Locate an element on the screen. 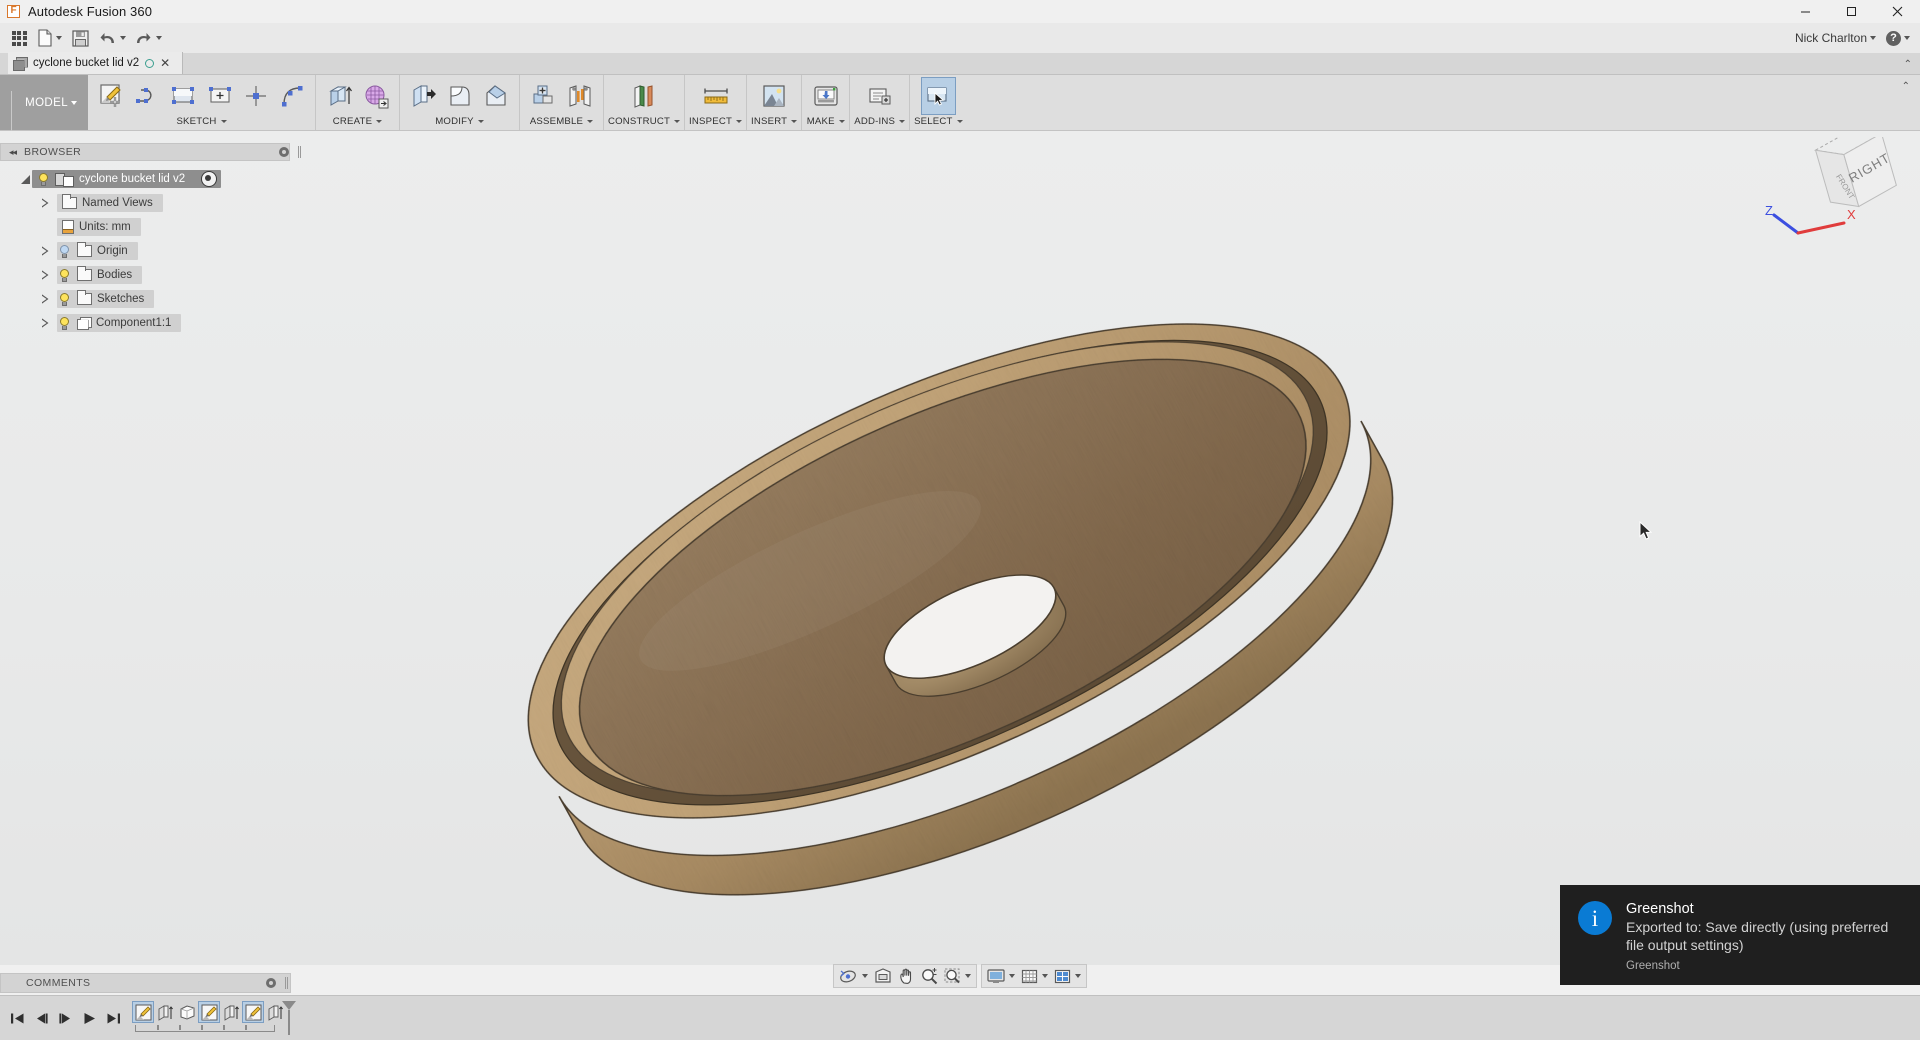 Image resolution: width=1920 pixels, height=1040 pixels. tree-row-units-hit: Units: mm is located at coordinates (99, 227).